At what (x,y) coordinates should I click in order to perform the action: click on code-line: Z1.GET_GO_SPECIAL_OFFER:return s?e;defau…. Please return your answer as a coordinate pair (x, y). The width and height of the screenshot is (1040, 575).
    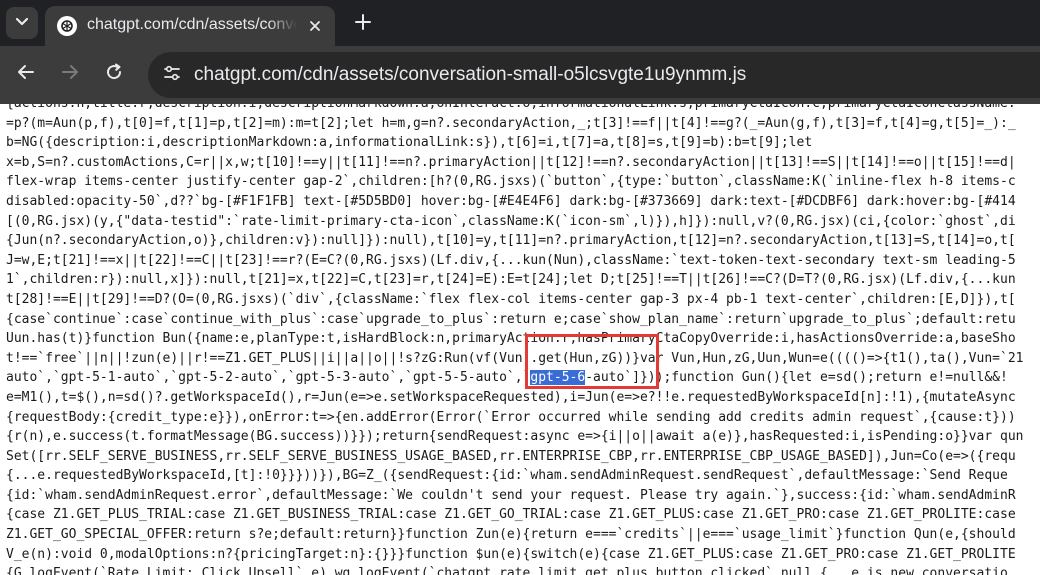
    Looking at the image, I should click on (511, 535).